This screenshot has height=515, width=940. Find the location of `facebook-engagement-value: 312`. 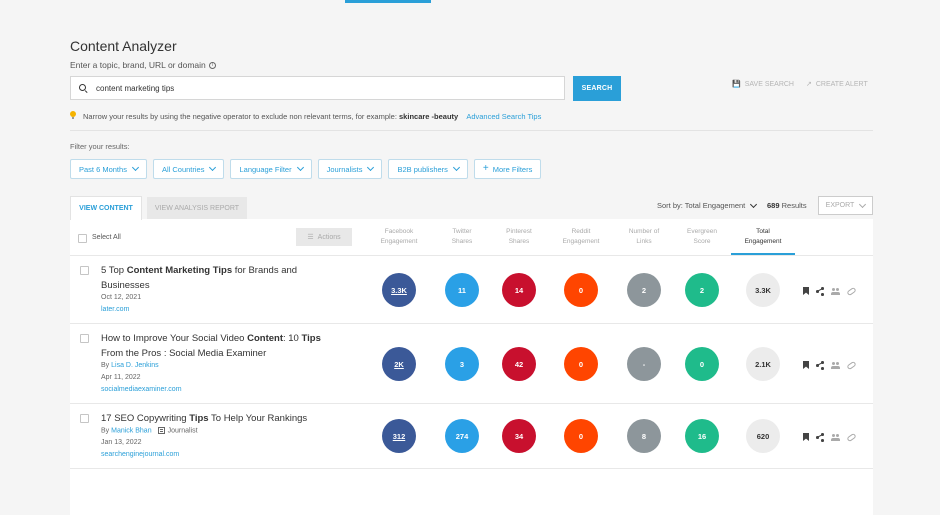

facebook-engagement-value: 312 is located at coordinates (399, 436).